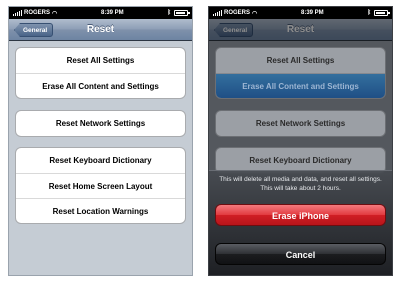 This screenshot has width=400, height=287. I want to click on reset-keyboard-dictionary-row: Reset Keyboard Dictionary, so click(100, 160).